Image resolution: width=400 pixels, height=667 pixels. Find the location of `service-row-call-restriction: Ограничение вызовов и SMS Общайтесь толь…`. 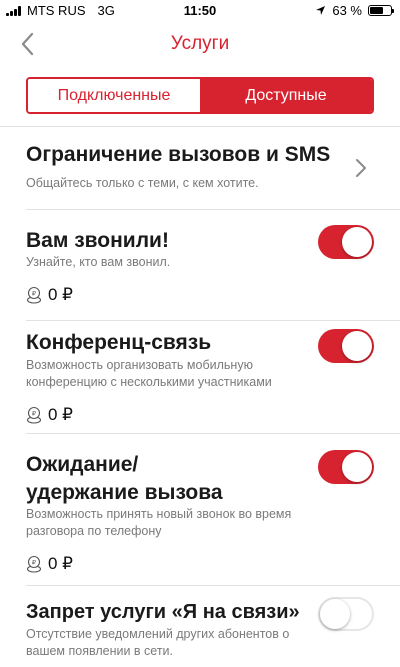

service-row-call-restriction: Ограничение вызовов и SMS Общайтесь толь… is located at coordinates (200, 168).